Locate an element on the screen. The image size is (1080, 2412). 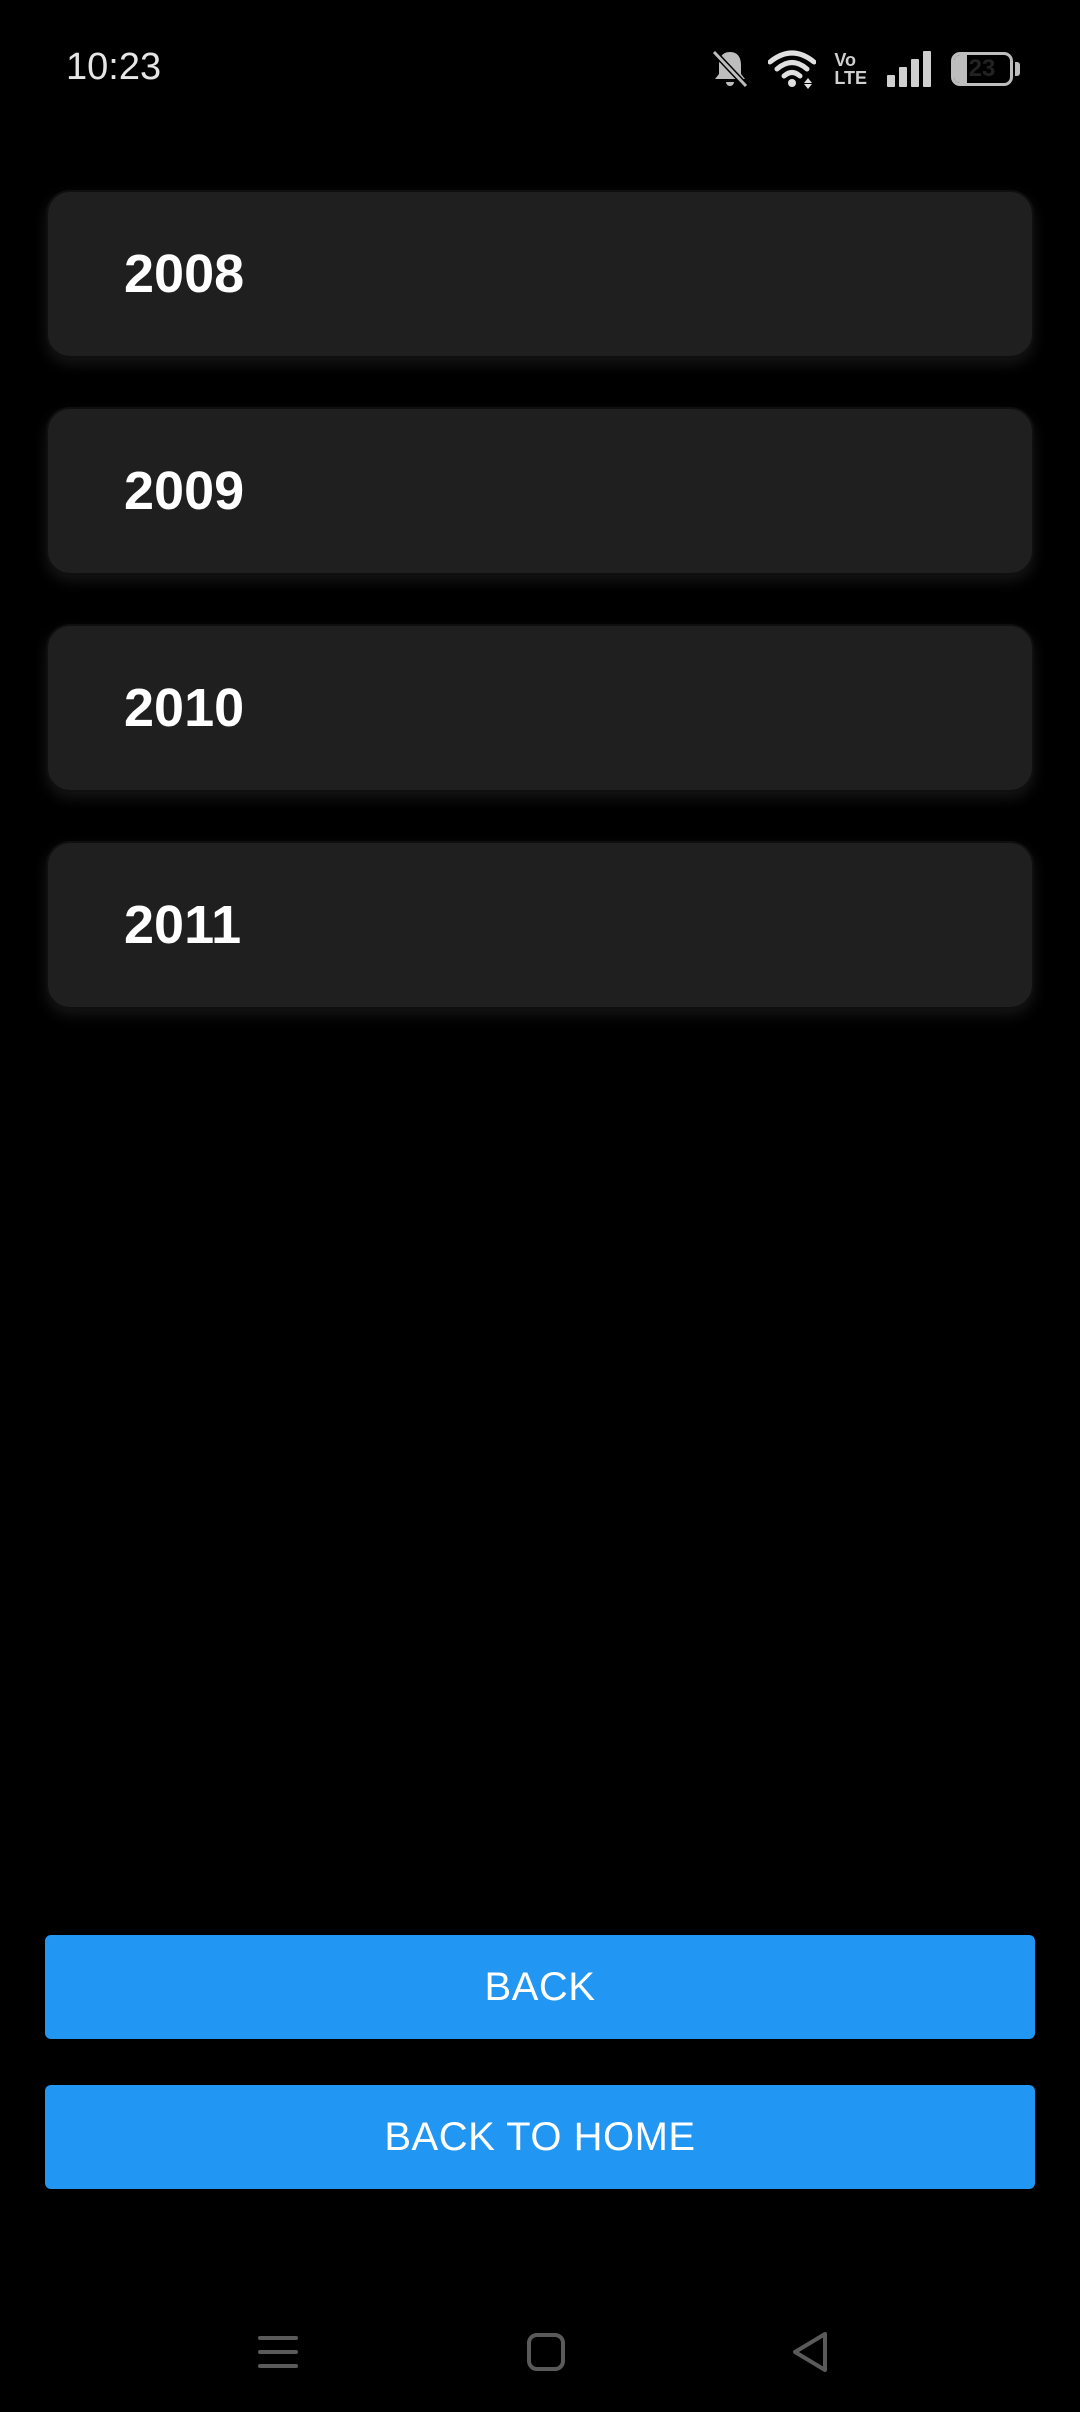
back-icon is located at coordinates (810, 2352).